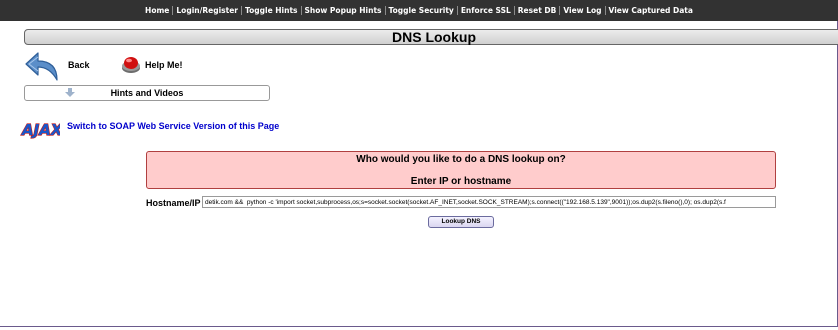 The image size is (838, 330). I want to click on back-button: Back, so click(79, 65).